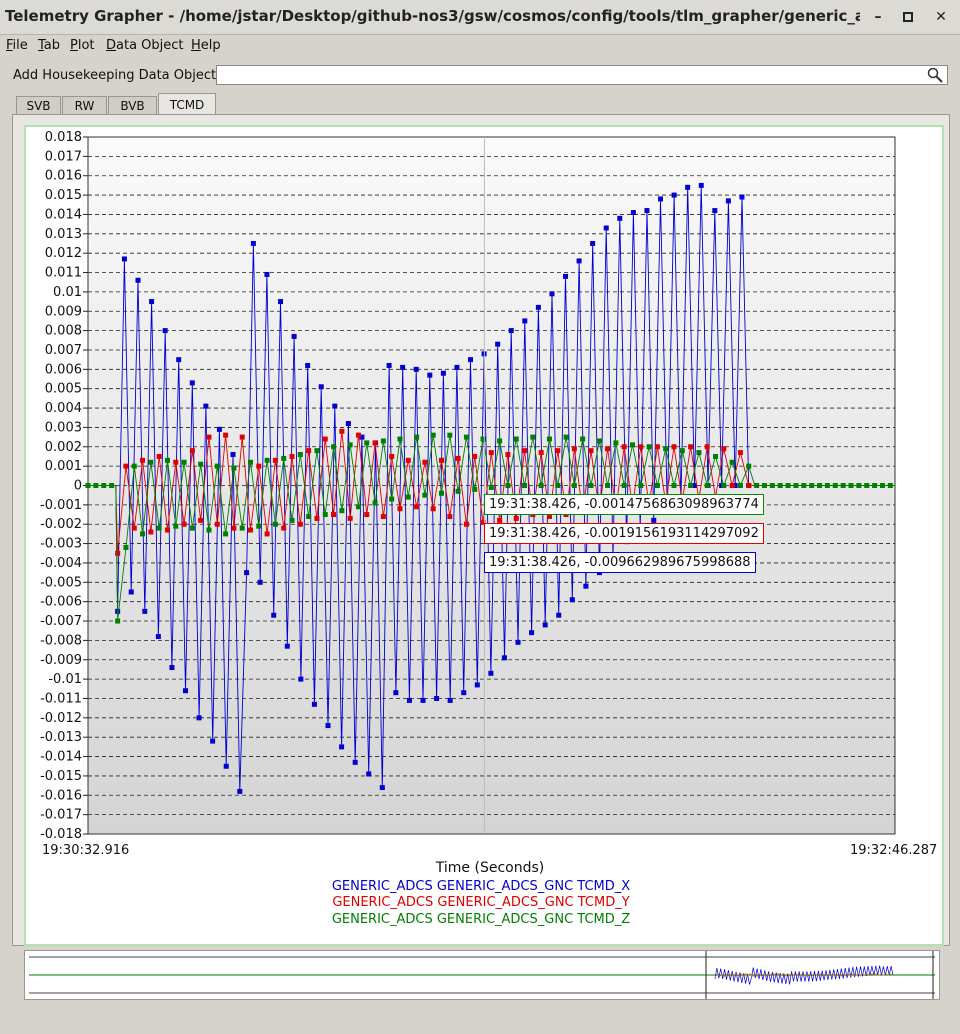 This screenshot has width=960, height=1034. Describe the element at coordinates (61, 621) in the screenshot. I see `y-tick-label: -0.007` at that location.